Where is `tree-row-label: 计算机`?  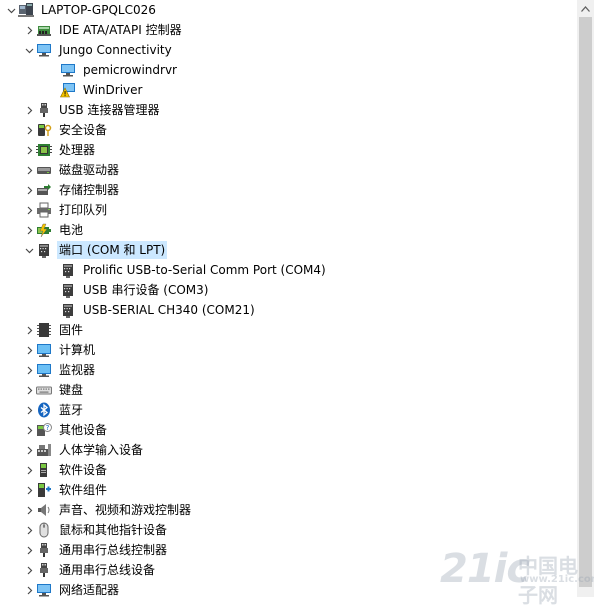 tree-row-label: 计算机 is located at coordinates (77, 350).